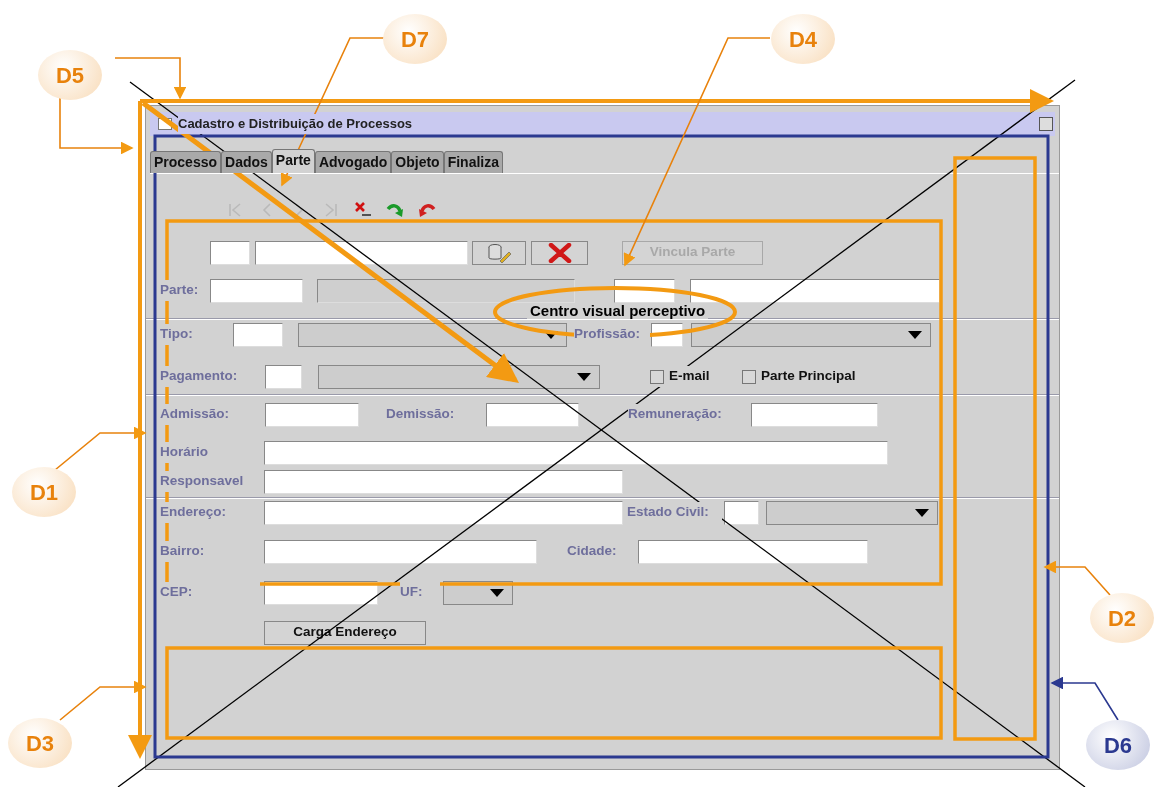 This screenshot has width=1155, height=787. Describe the element at coordinates (415, 39) in the screenshot. I see `callout-label: D7` at that location.